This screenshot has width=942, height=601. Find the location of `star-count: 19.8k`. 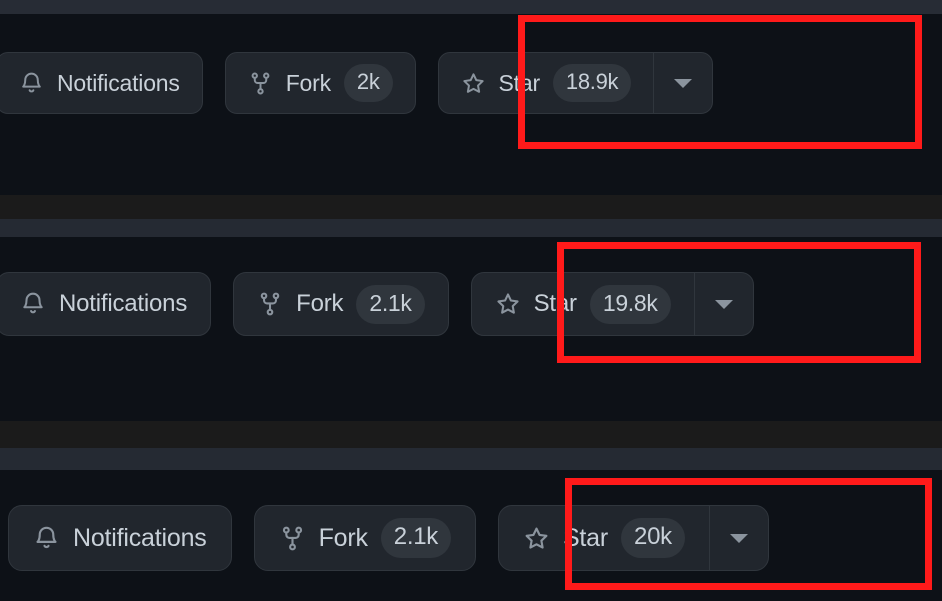

star-count: 19.8k is located at coordinates (630, 304).